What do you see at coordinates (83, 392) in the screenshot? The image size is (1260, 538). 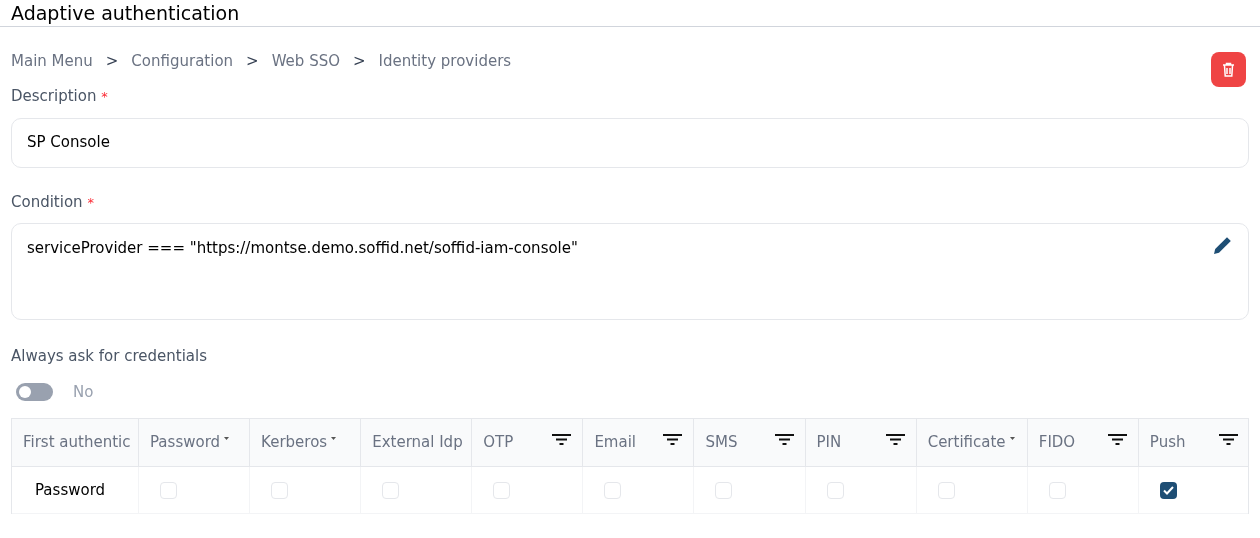 I see `toggle-value: No` at bounding box center [83, 392].